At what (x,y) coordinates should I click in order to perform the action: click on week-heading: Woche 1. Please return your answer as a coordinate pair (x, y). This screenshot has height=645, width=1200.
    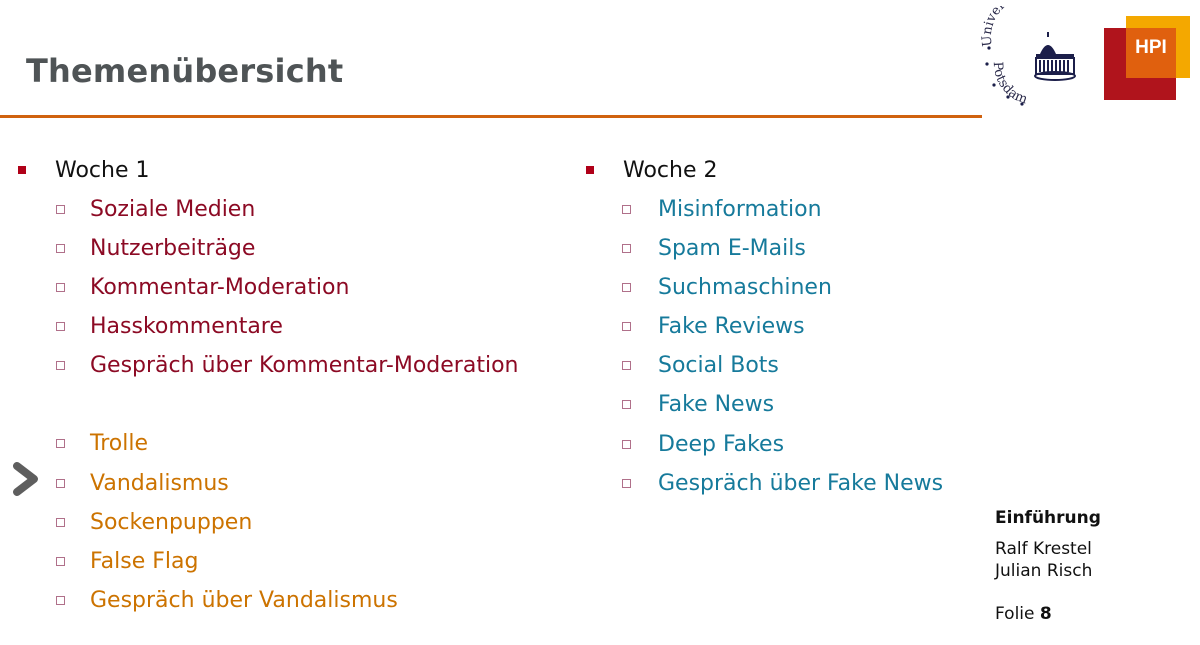
    Looking at the image, I should click on (268, 170).